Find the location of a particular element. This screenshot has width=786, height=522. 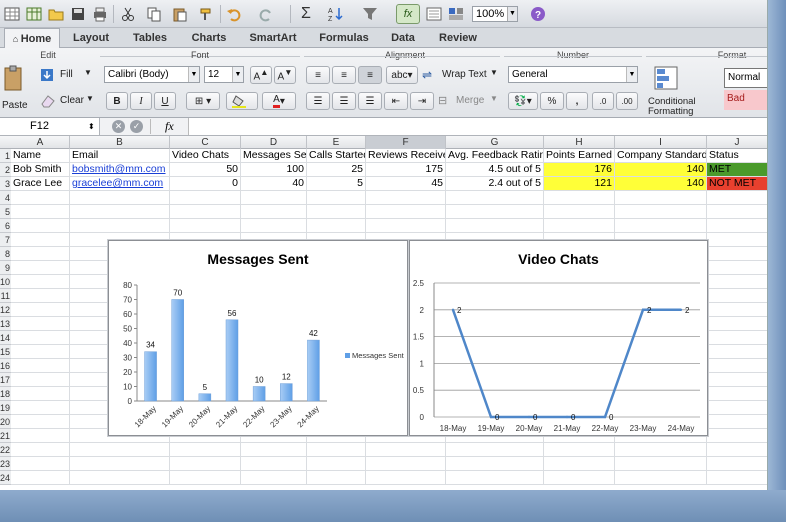

increase-decimal-button: .0 is located at coordinates (603, 101).